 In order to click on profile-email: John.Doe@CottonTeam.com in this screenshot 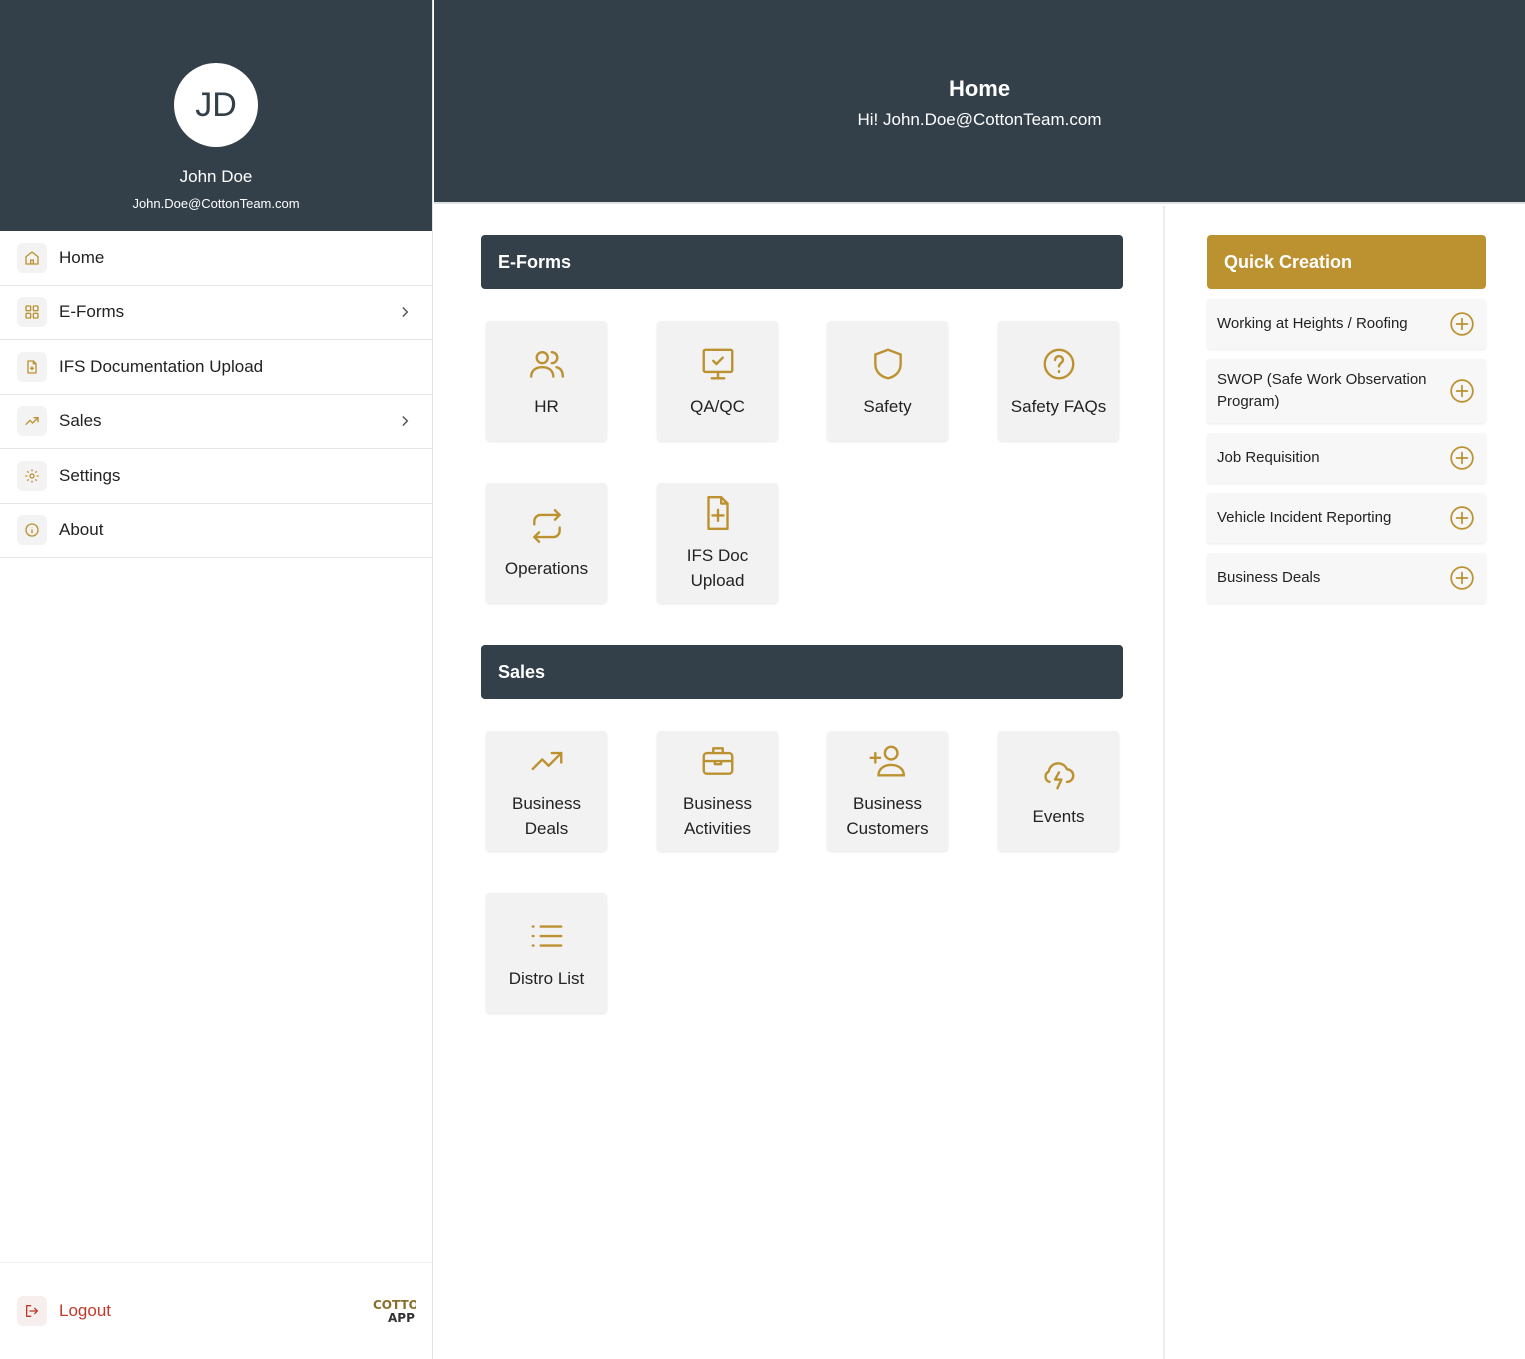, I will do `click(216, 203)`.